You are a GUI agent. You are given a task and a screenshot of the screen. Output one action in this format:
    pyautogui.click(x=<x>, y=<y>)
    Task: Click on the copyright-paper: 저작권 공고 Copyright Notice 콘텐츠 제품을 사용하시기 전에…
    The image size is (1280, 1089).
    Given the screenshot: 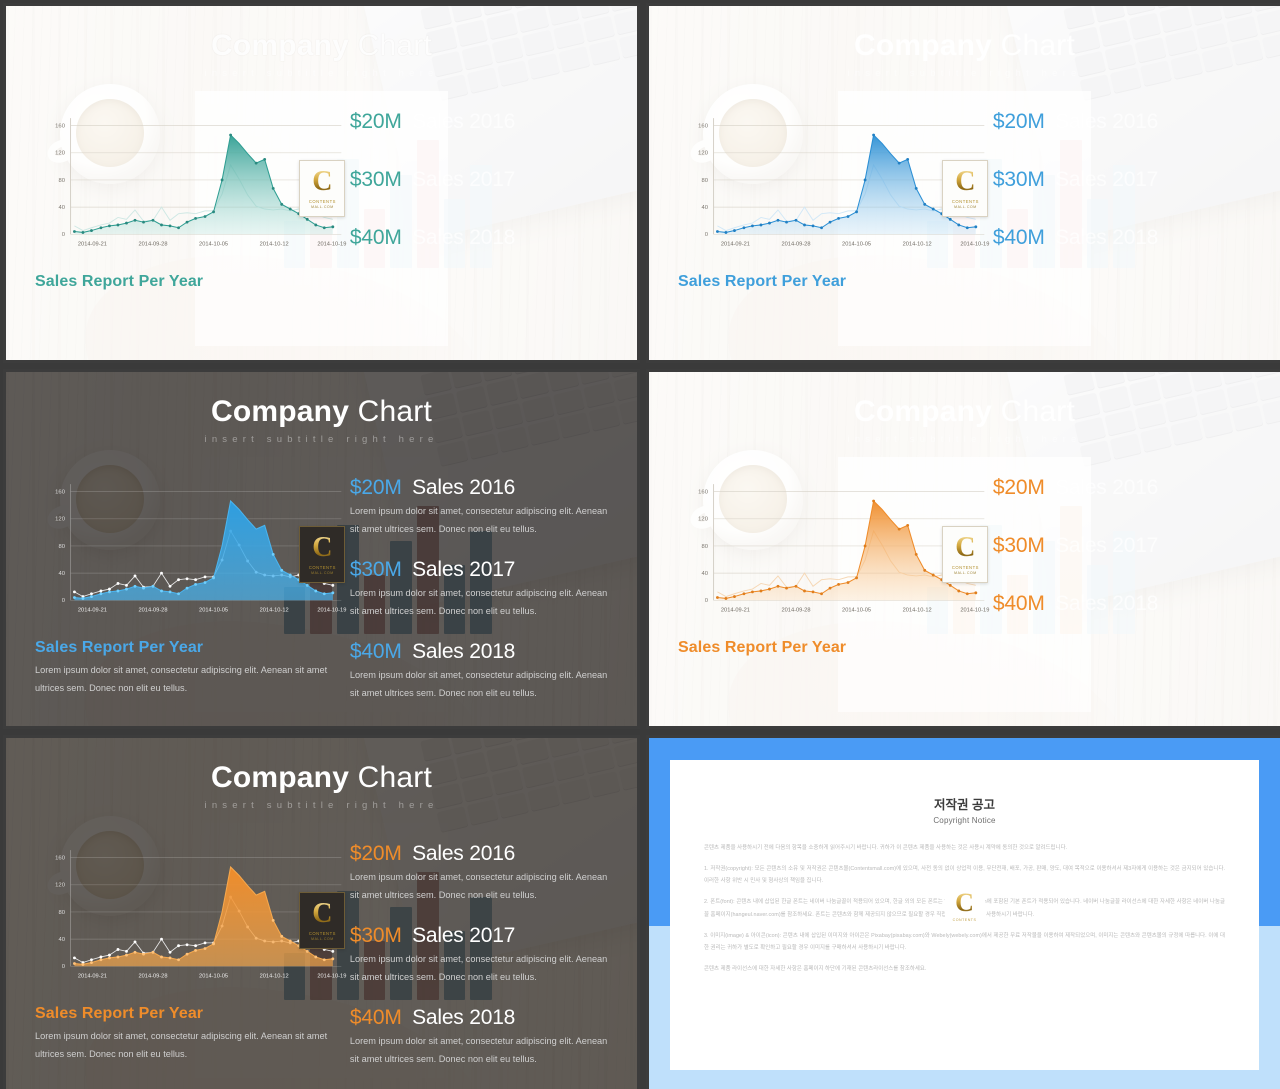 What is the action you would take?
    pyautogui.click(x=964, y=915)
    